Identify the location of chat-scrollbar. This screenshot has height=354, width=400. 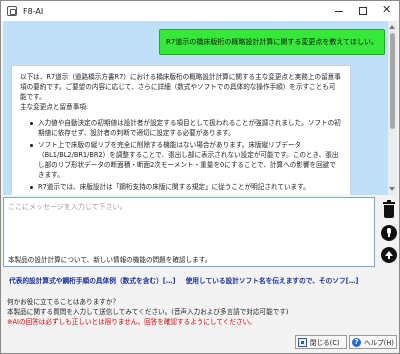
(392, 108).